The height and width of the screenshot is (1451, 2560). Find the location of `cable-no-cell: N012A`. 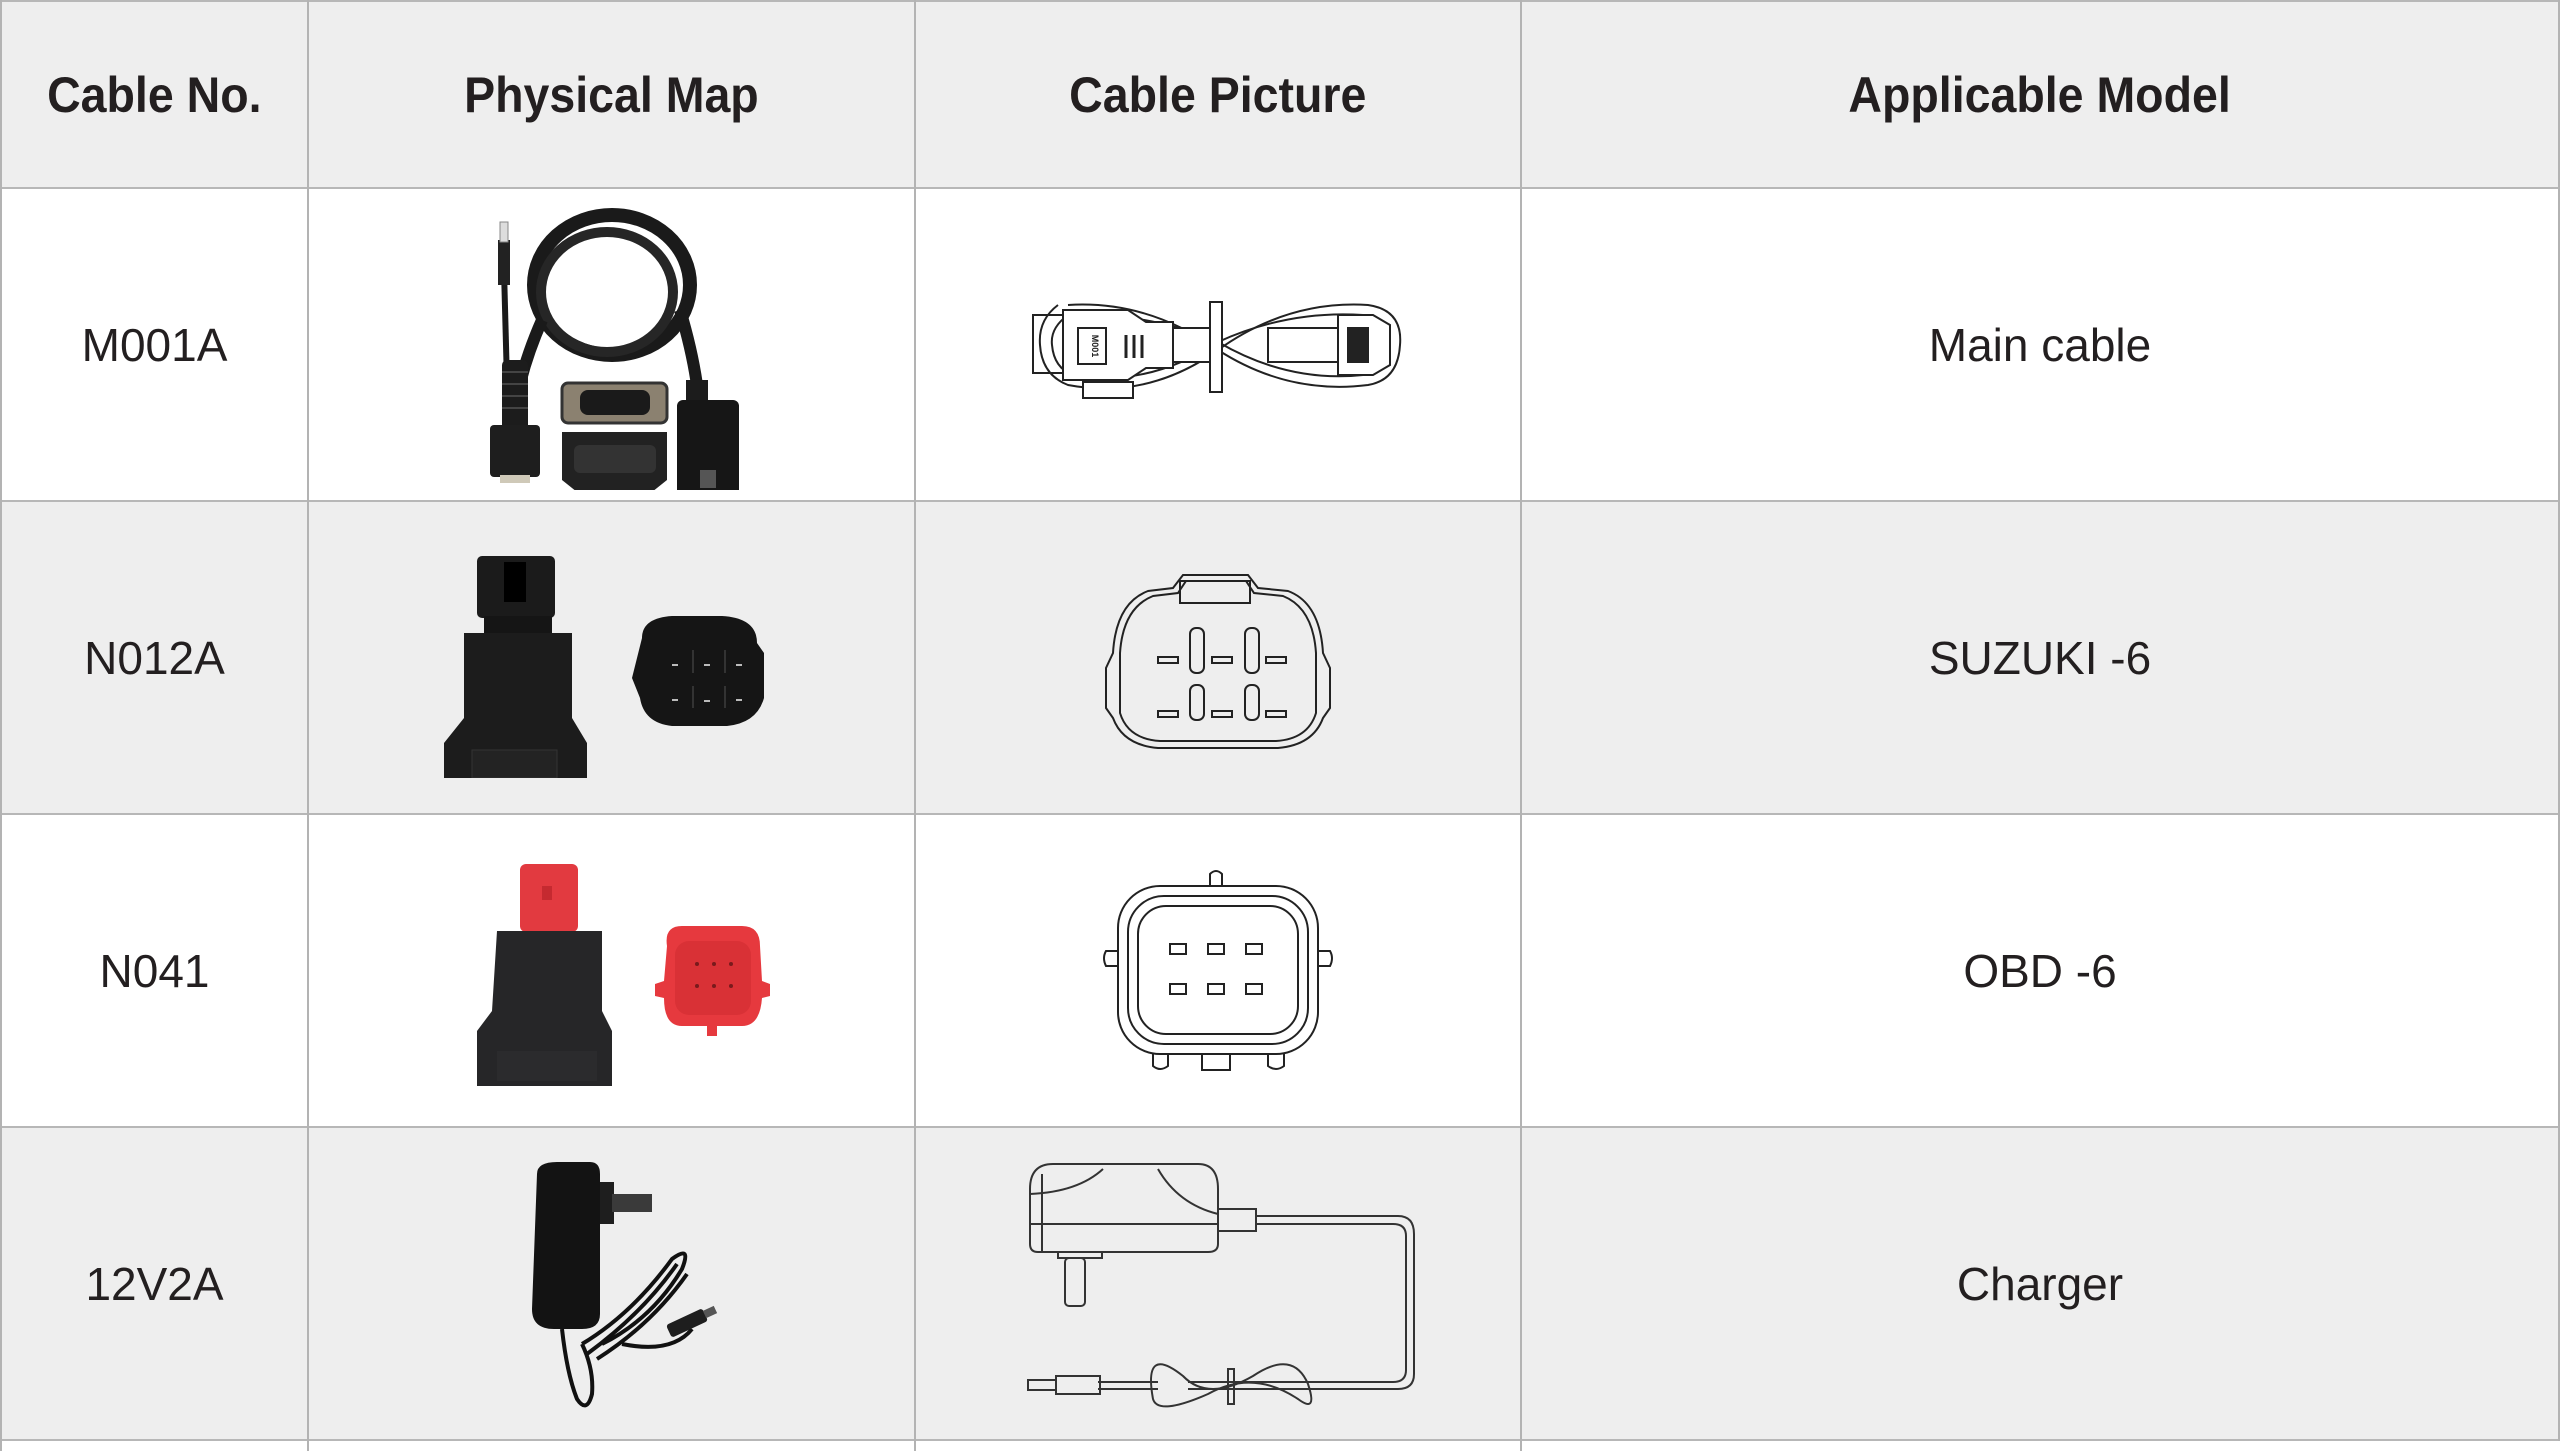

cable-no-cell: N012A is located at coordinates (154, 657).